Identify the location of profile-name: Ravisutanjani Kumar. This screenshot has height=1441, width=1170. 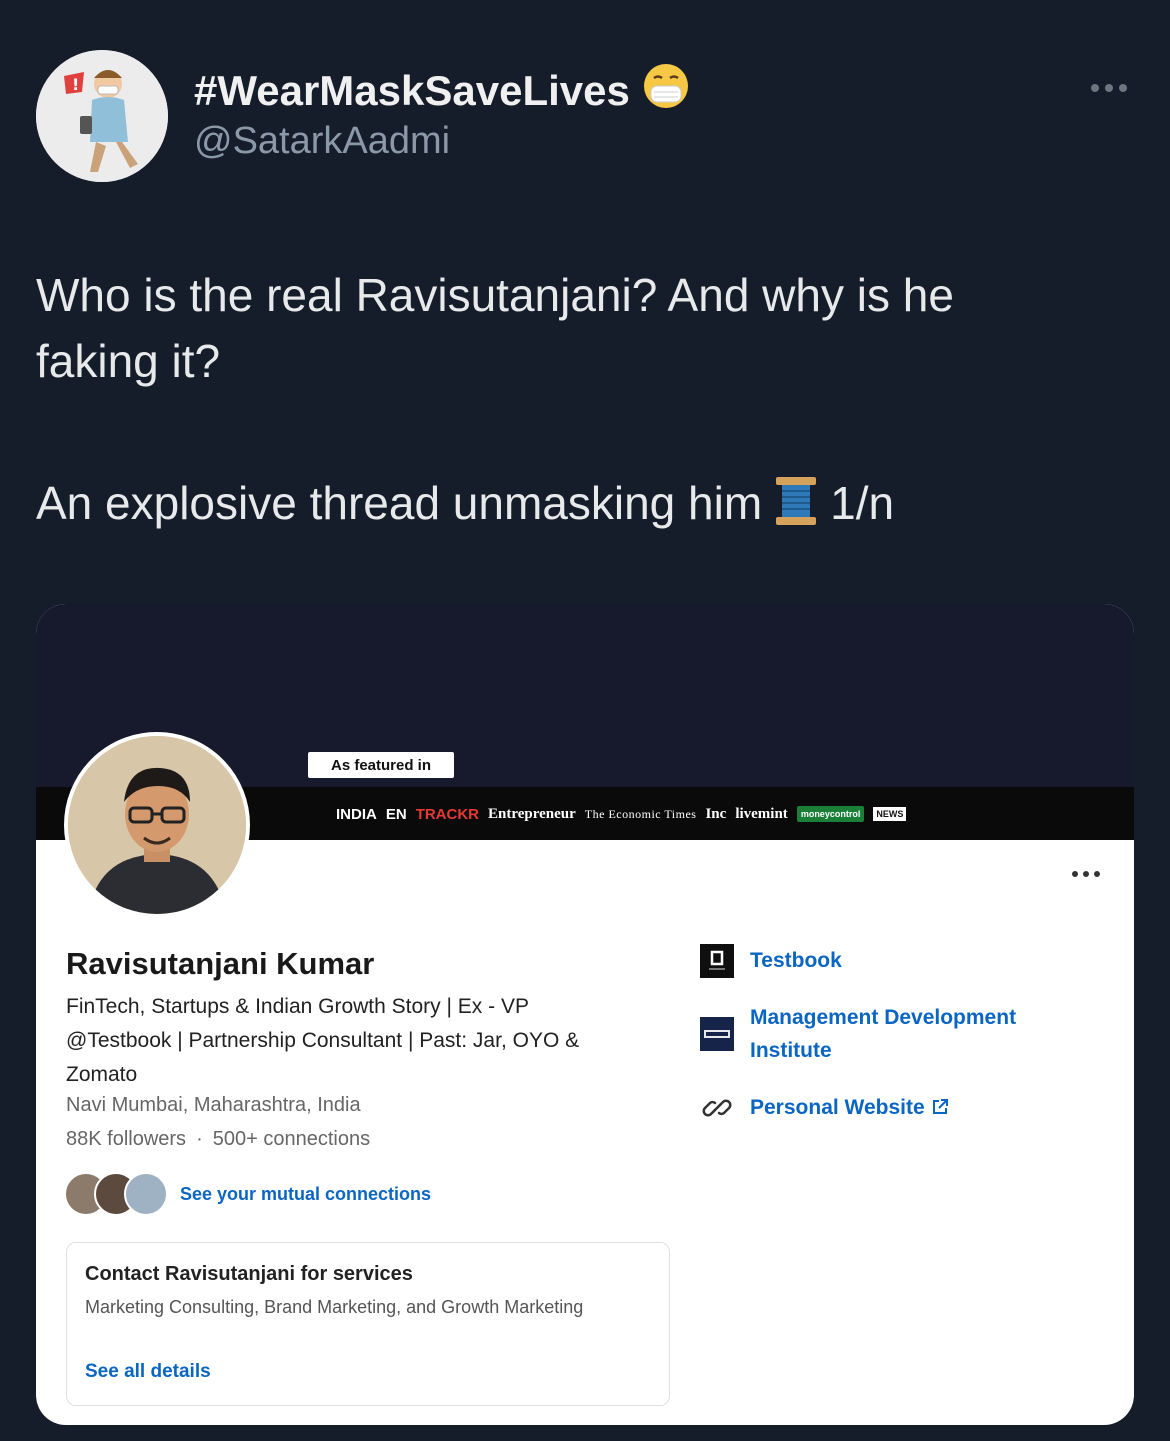
(220, 963).